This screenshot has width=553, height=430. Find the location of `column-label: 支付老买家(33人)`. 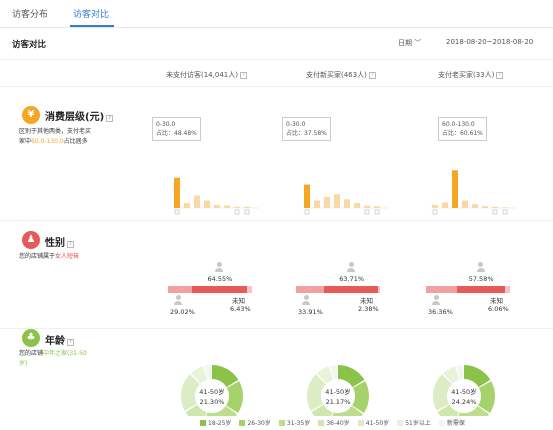

column-label: 支付老买家(33人) is located at coordinates (466, 75).